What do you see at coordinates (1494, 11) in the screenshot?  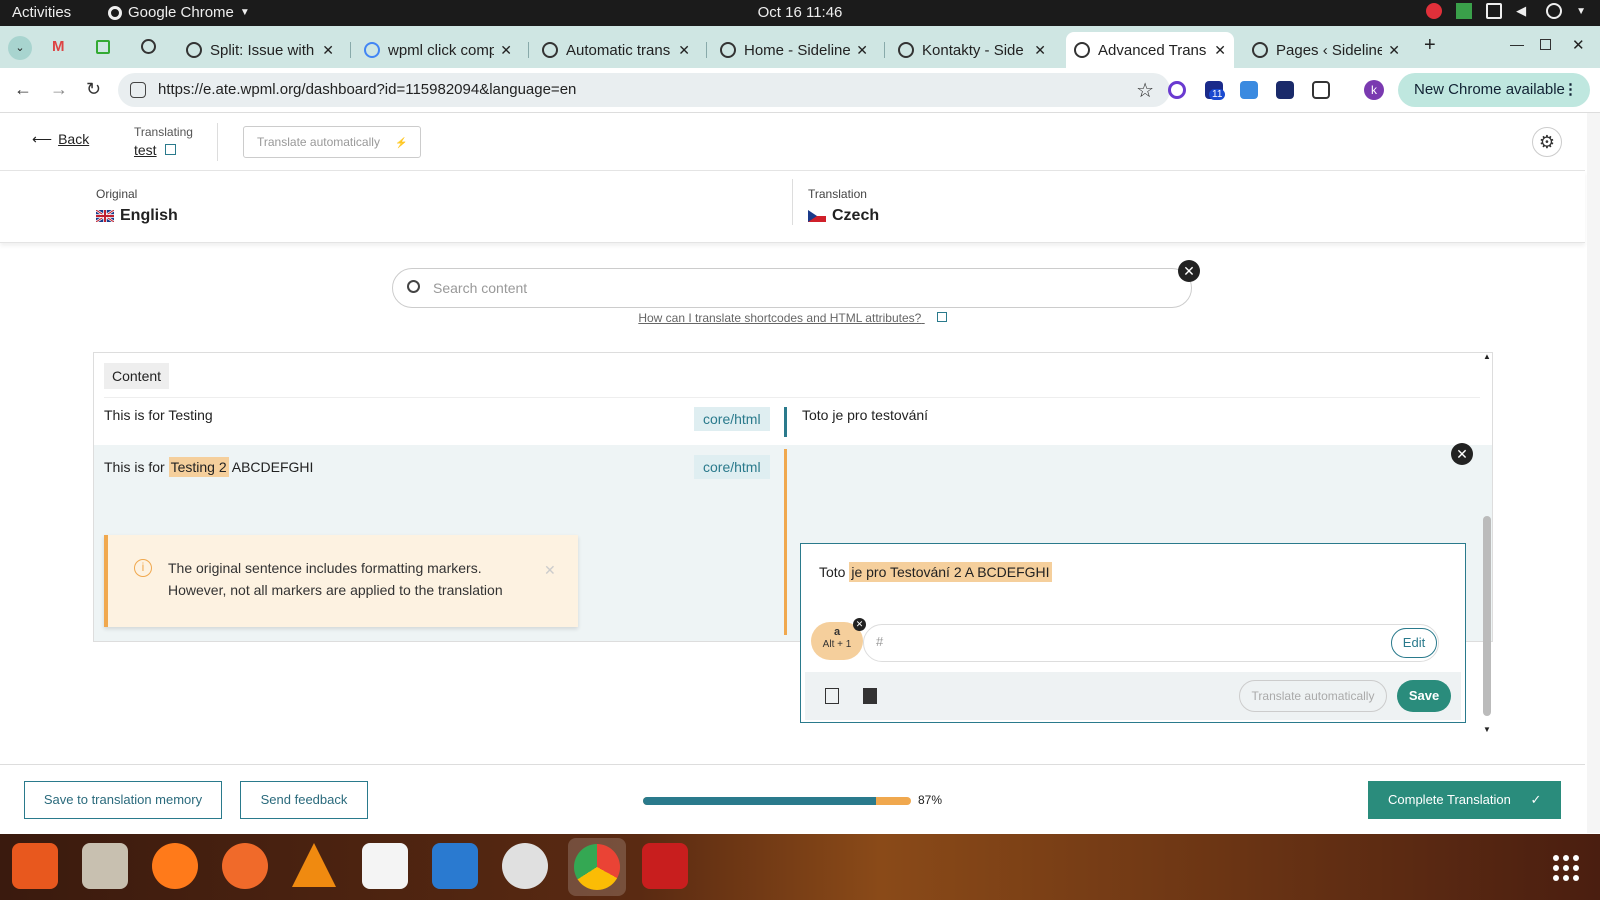 I see `network-icon` at bounding box center [1494, 11].